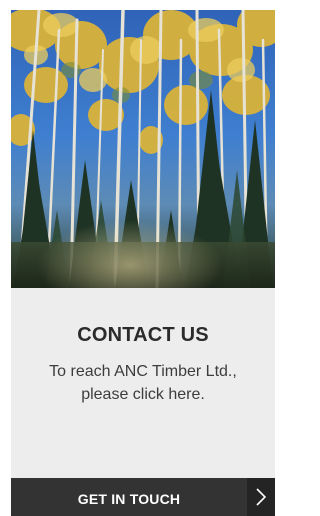  I want to click on card-title: CONTACT US, so click(143, 335).